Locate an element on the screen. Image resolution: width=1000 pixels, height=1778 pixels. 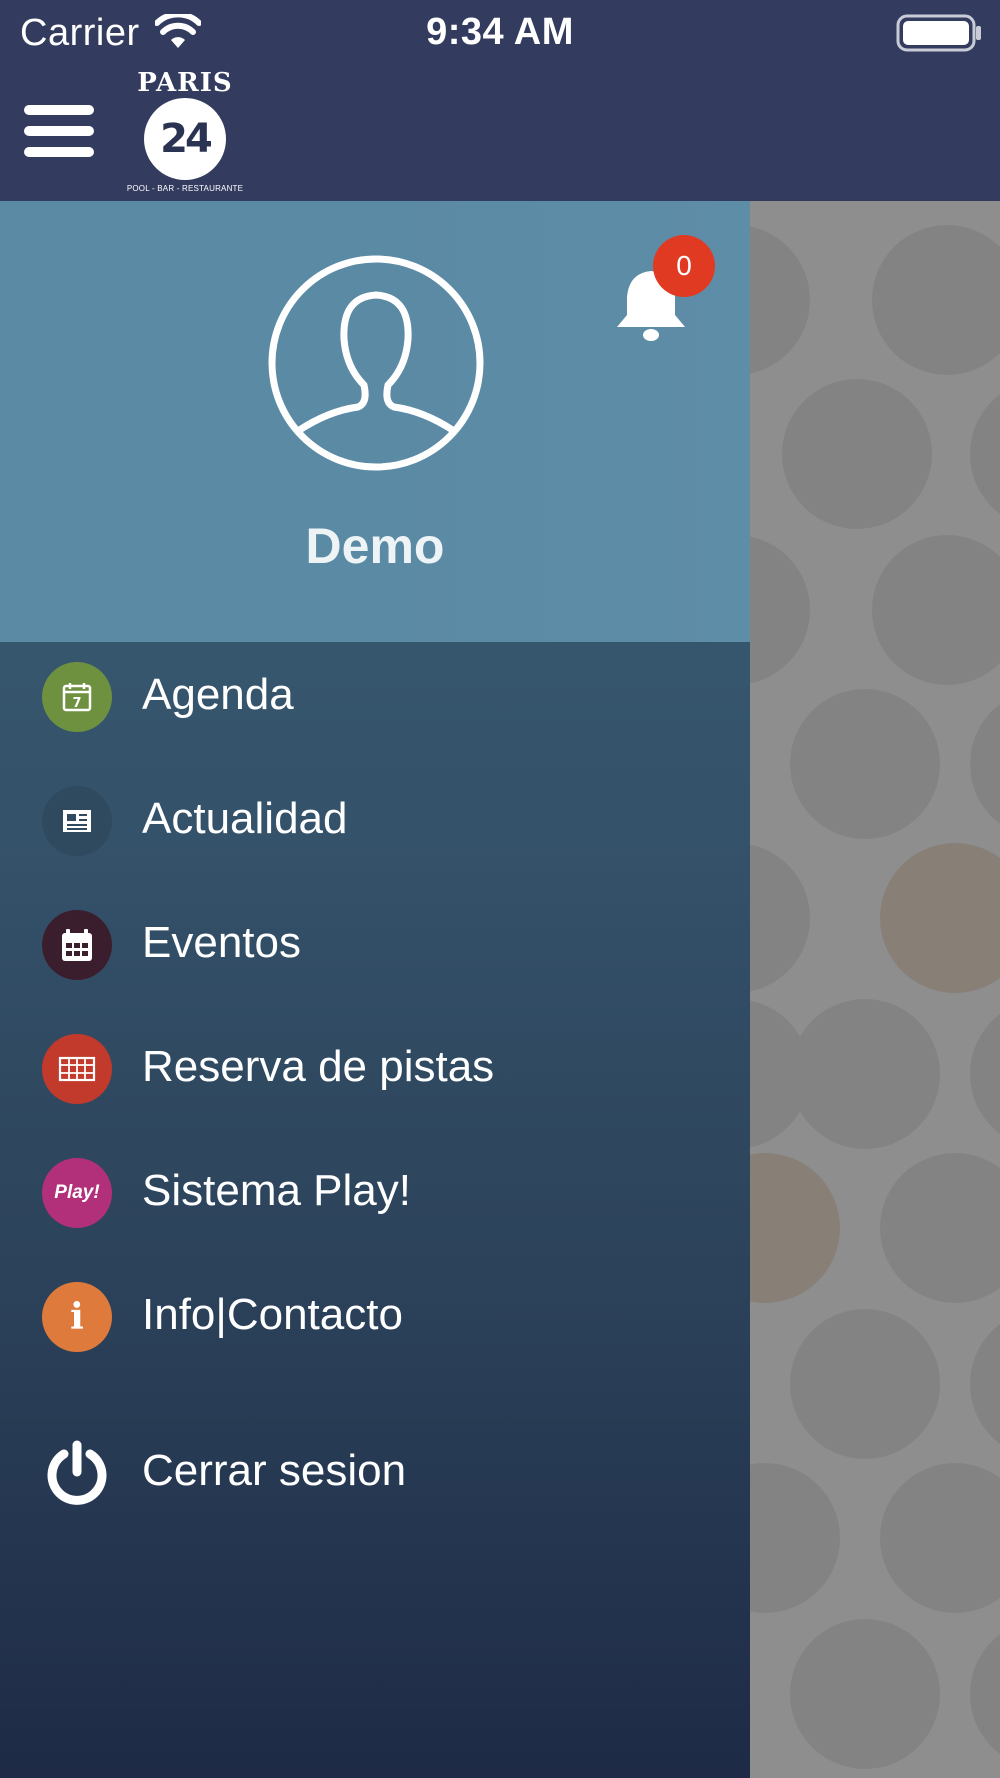
flag-icon is located at coordinates (780, 300).